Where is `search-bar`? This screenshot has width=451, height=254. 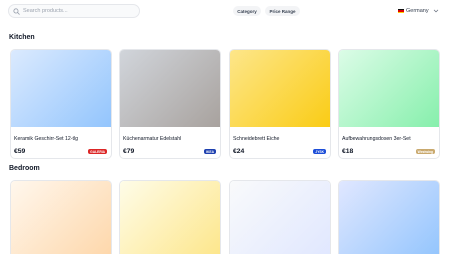 search-bar is located at coordinates (74, 11).